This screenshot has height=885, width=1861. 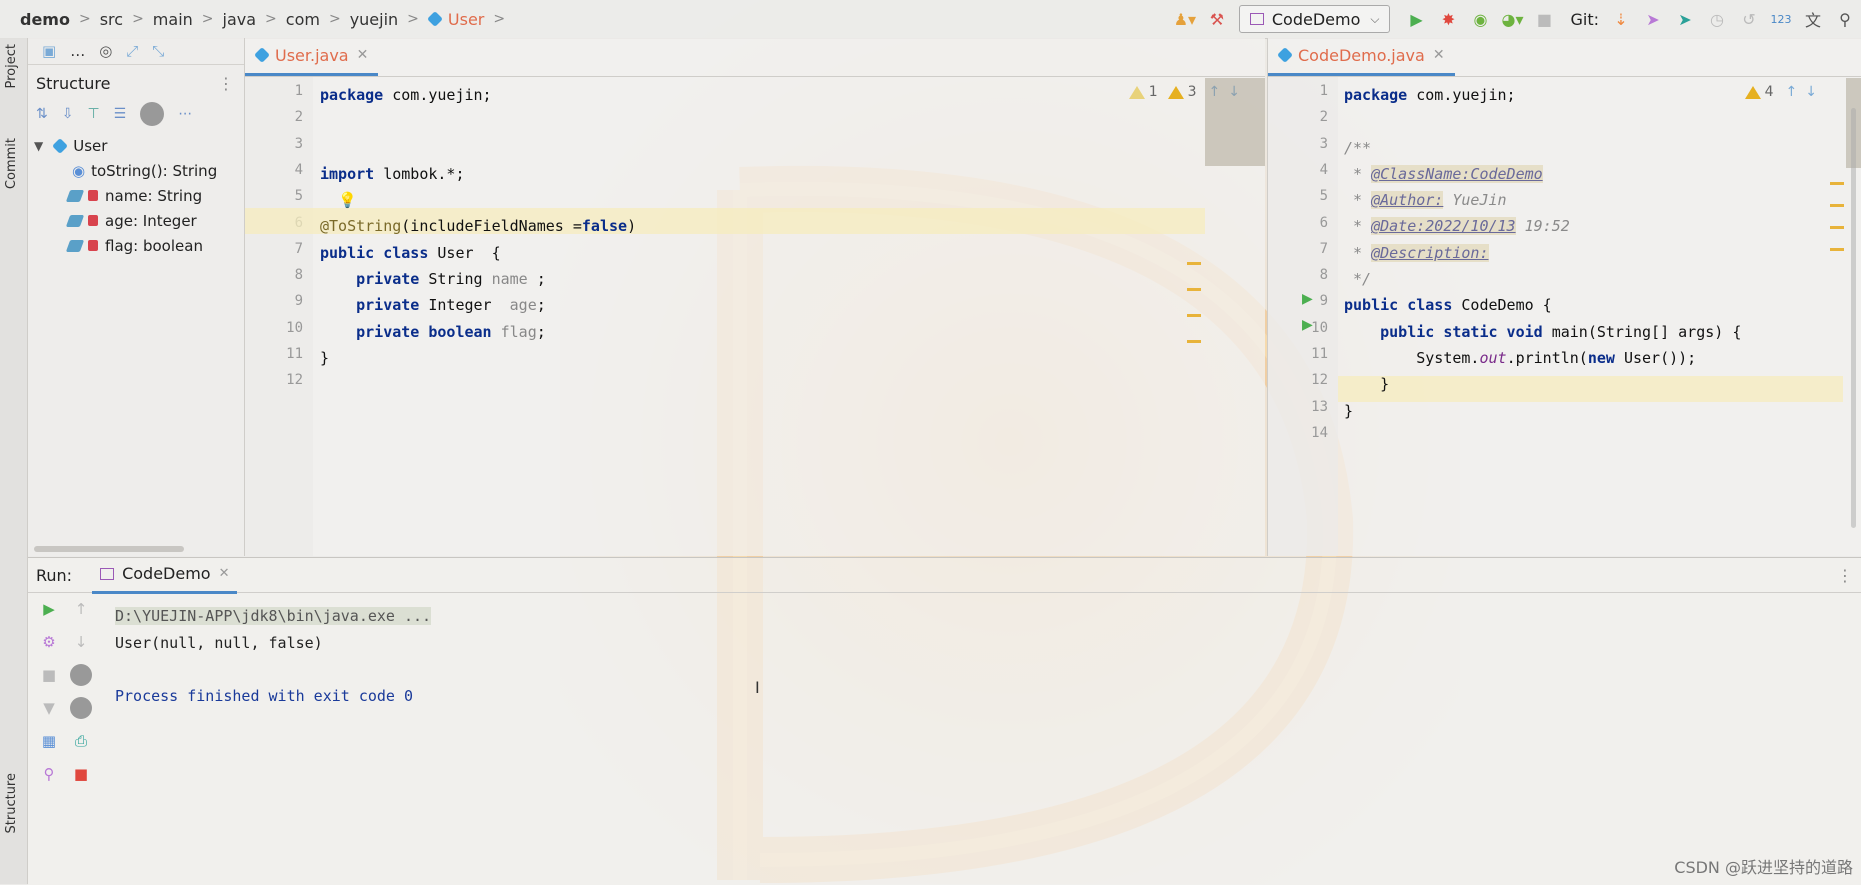 What do you see at coordinates (1480, 19) in the screenshot?
I see `coverage-icon: ◉` at bounding box center [1480, 19].